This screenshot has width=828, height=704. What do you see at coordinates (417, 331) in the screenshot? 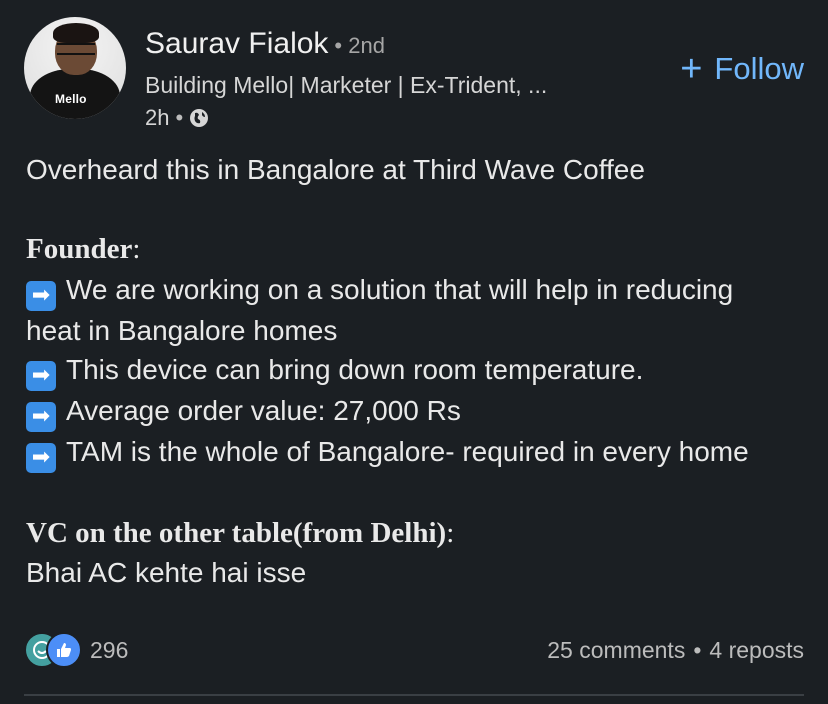
I see `bullet-continuation: heat in Bangalore homes` at bounding box center [417, 331].